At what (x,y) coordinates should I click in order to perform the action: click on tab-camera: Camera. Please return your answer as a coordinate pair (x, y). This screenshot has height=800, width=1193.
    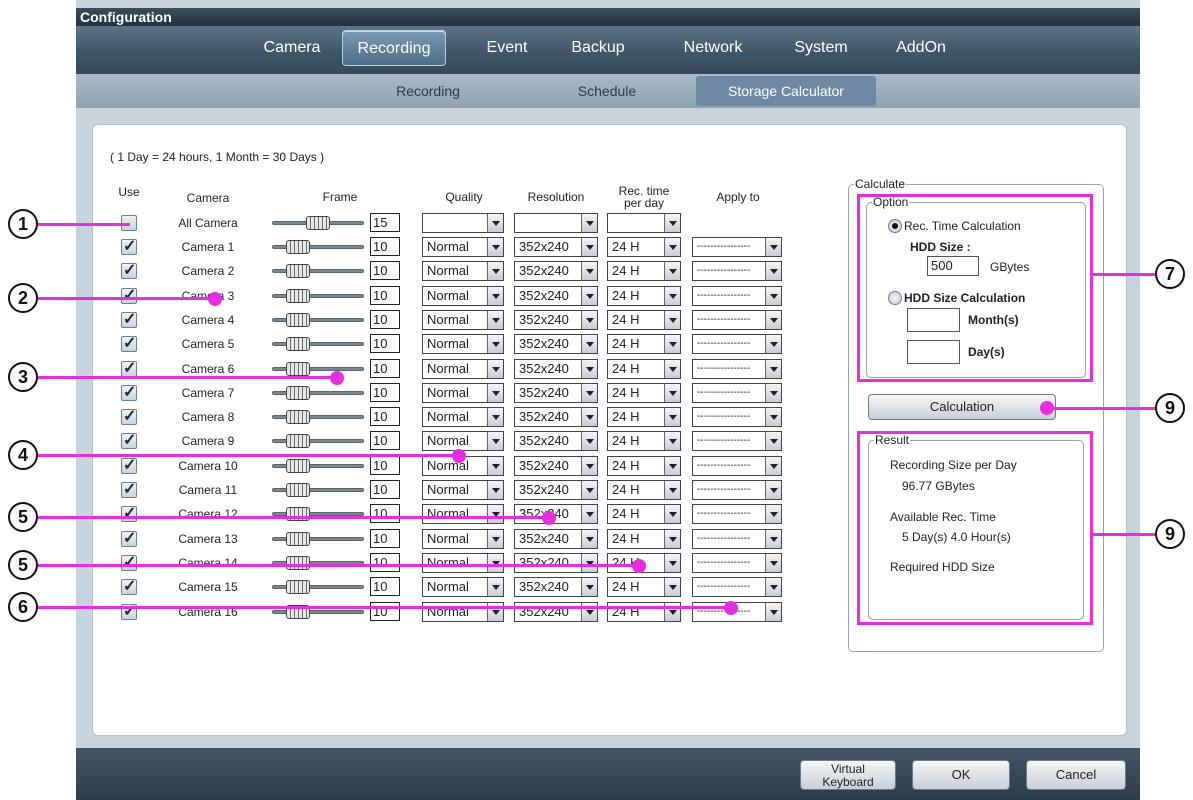
    Looking at the image, I should click on (292, 48).